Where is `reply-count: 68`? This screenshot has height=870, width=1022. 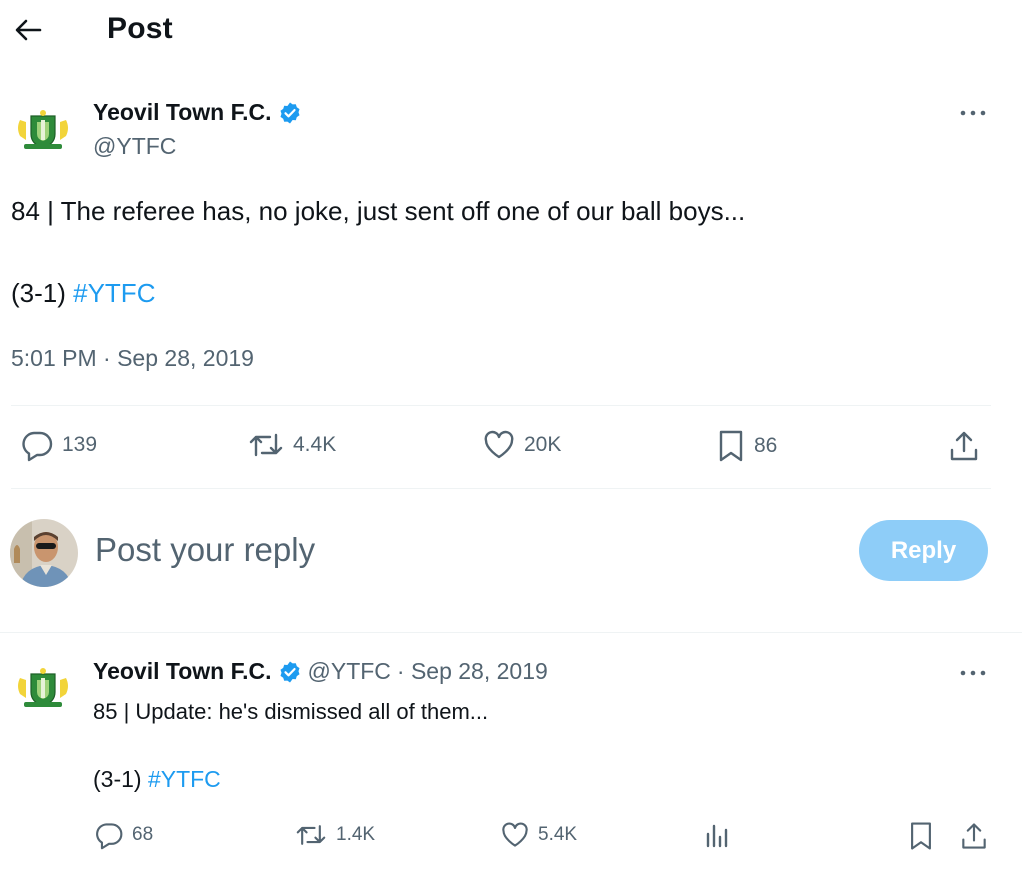
reply-count: 68 is located at coordinates (143, 834).